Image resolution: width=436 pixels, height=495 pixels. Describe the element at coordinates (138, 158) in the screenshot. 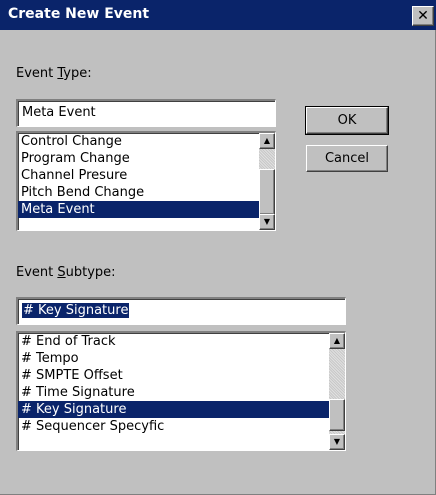

I see `event-type-list-item: Program Change` at that location.